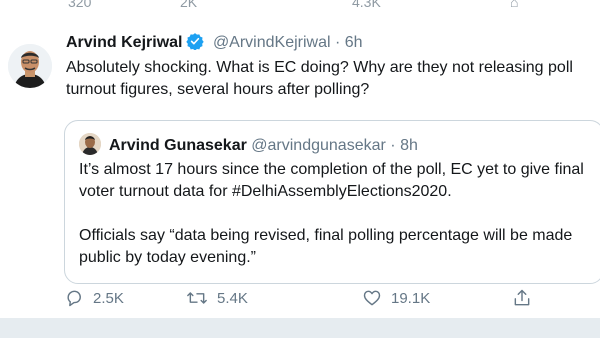 The image size is (600, 338). What do you see at coordinates (232, 298) in the screenshot?
I see `retweet-count: 5.4K` at bounding box center [232, 298].